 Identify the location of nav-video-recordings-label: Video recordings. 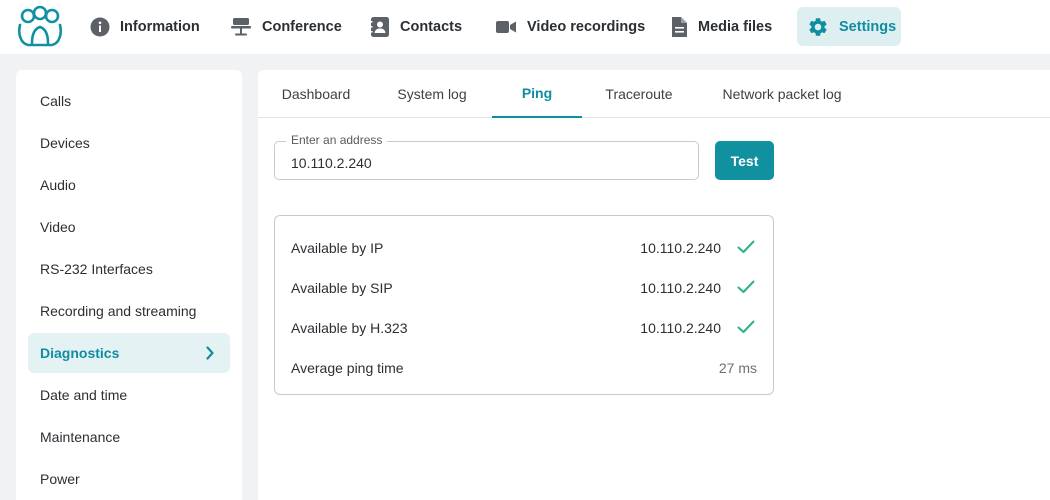
(586, 26).